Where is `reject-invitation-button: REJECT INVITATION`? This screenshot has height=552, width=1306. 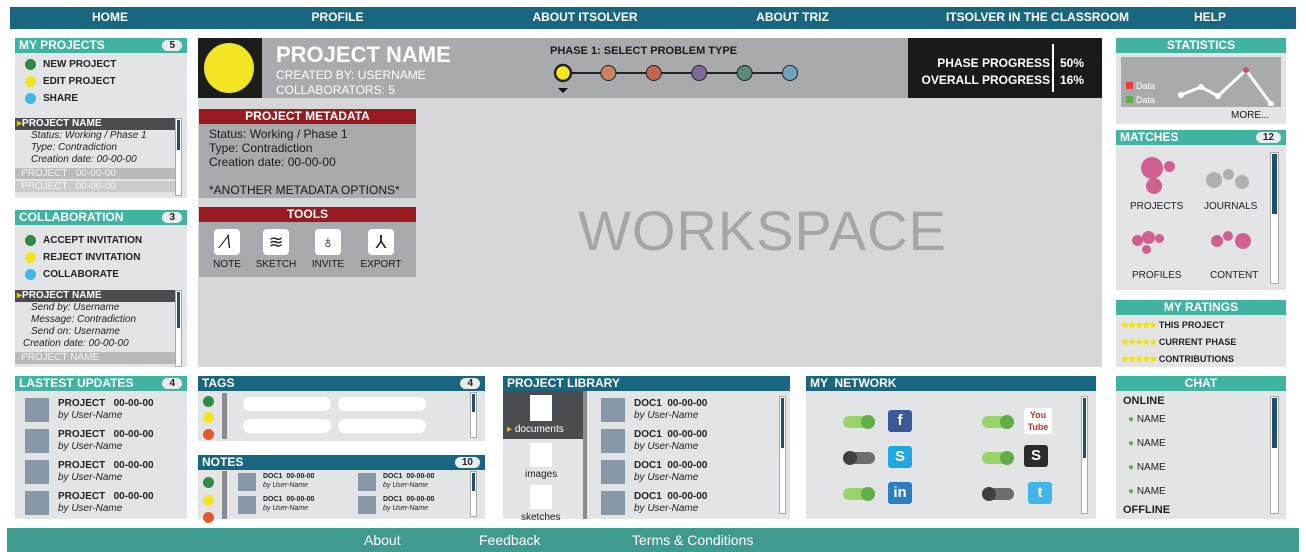 reject-invitation-button: REJECT INVITATION is located at coordinates (101, 257).